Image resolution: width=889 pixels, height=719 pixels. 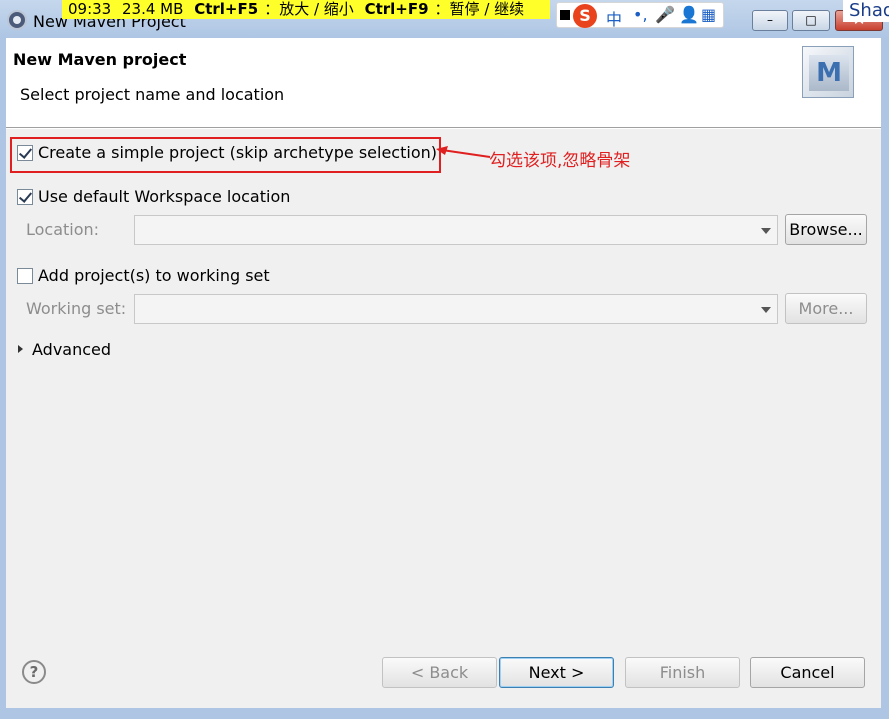 I want to click on recorder-size: 23.4 MB, so click(x=153, y=9).